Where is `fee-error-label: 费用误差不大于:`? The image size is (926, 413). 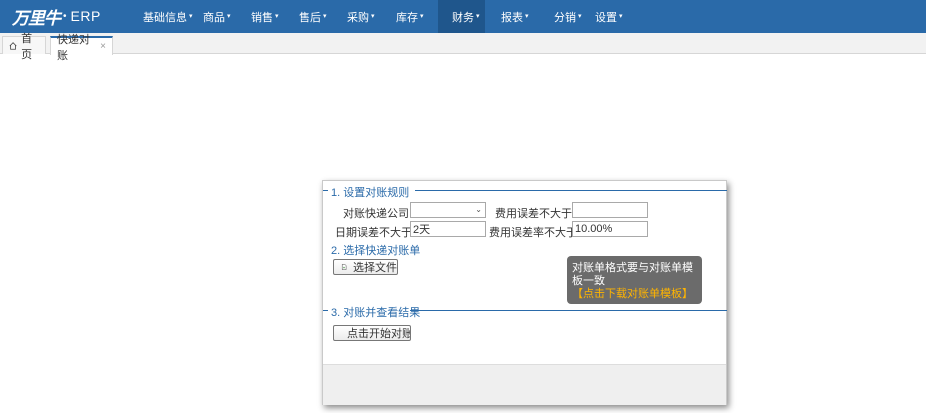
fee-error-label: 费用误差不大于: is located at coordinates (535, 214).